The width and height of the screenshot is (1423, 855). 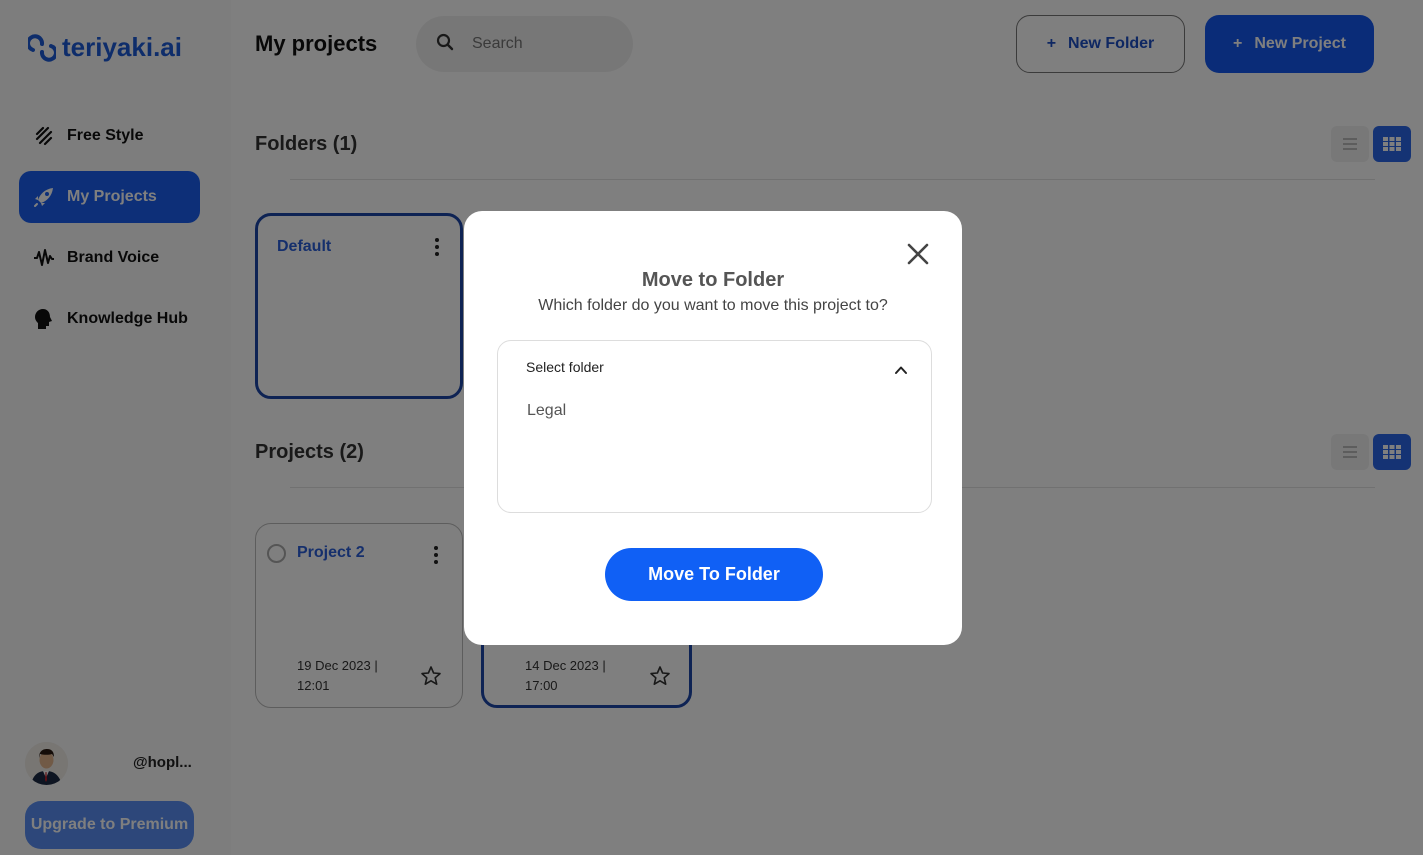 I want to click on folder-option-legal: Legal, so click(x=546, y=411).